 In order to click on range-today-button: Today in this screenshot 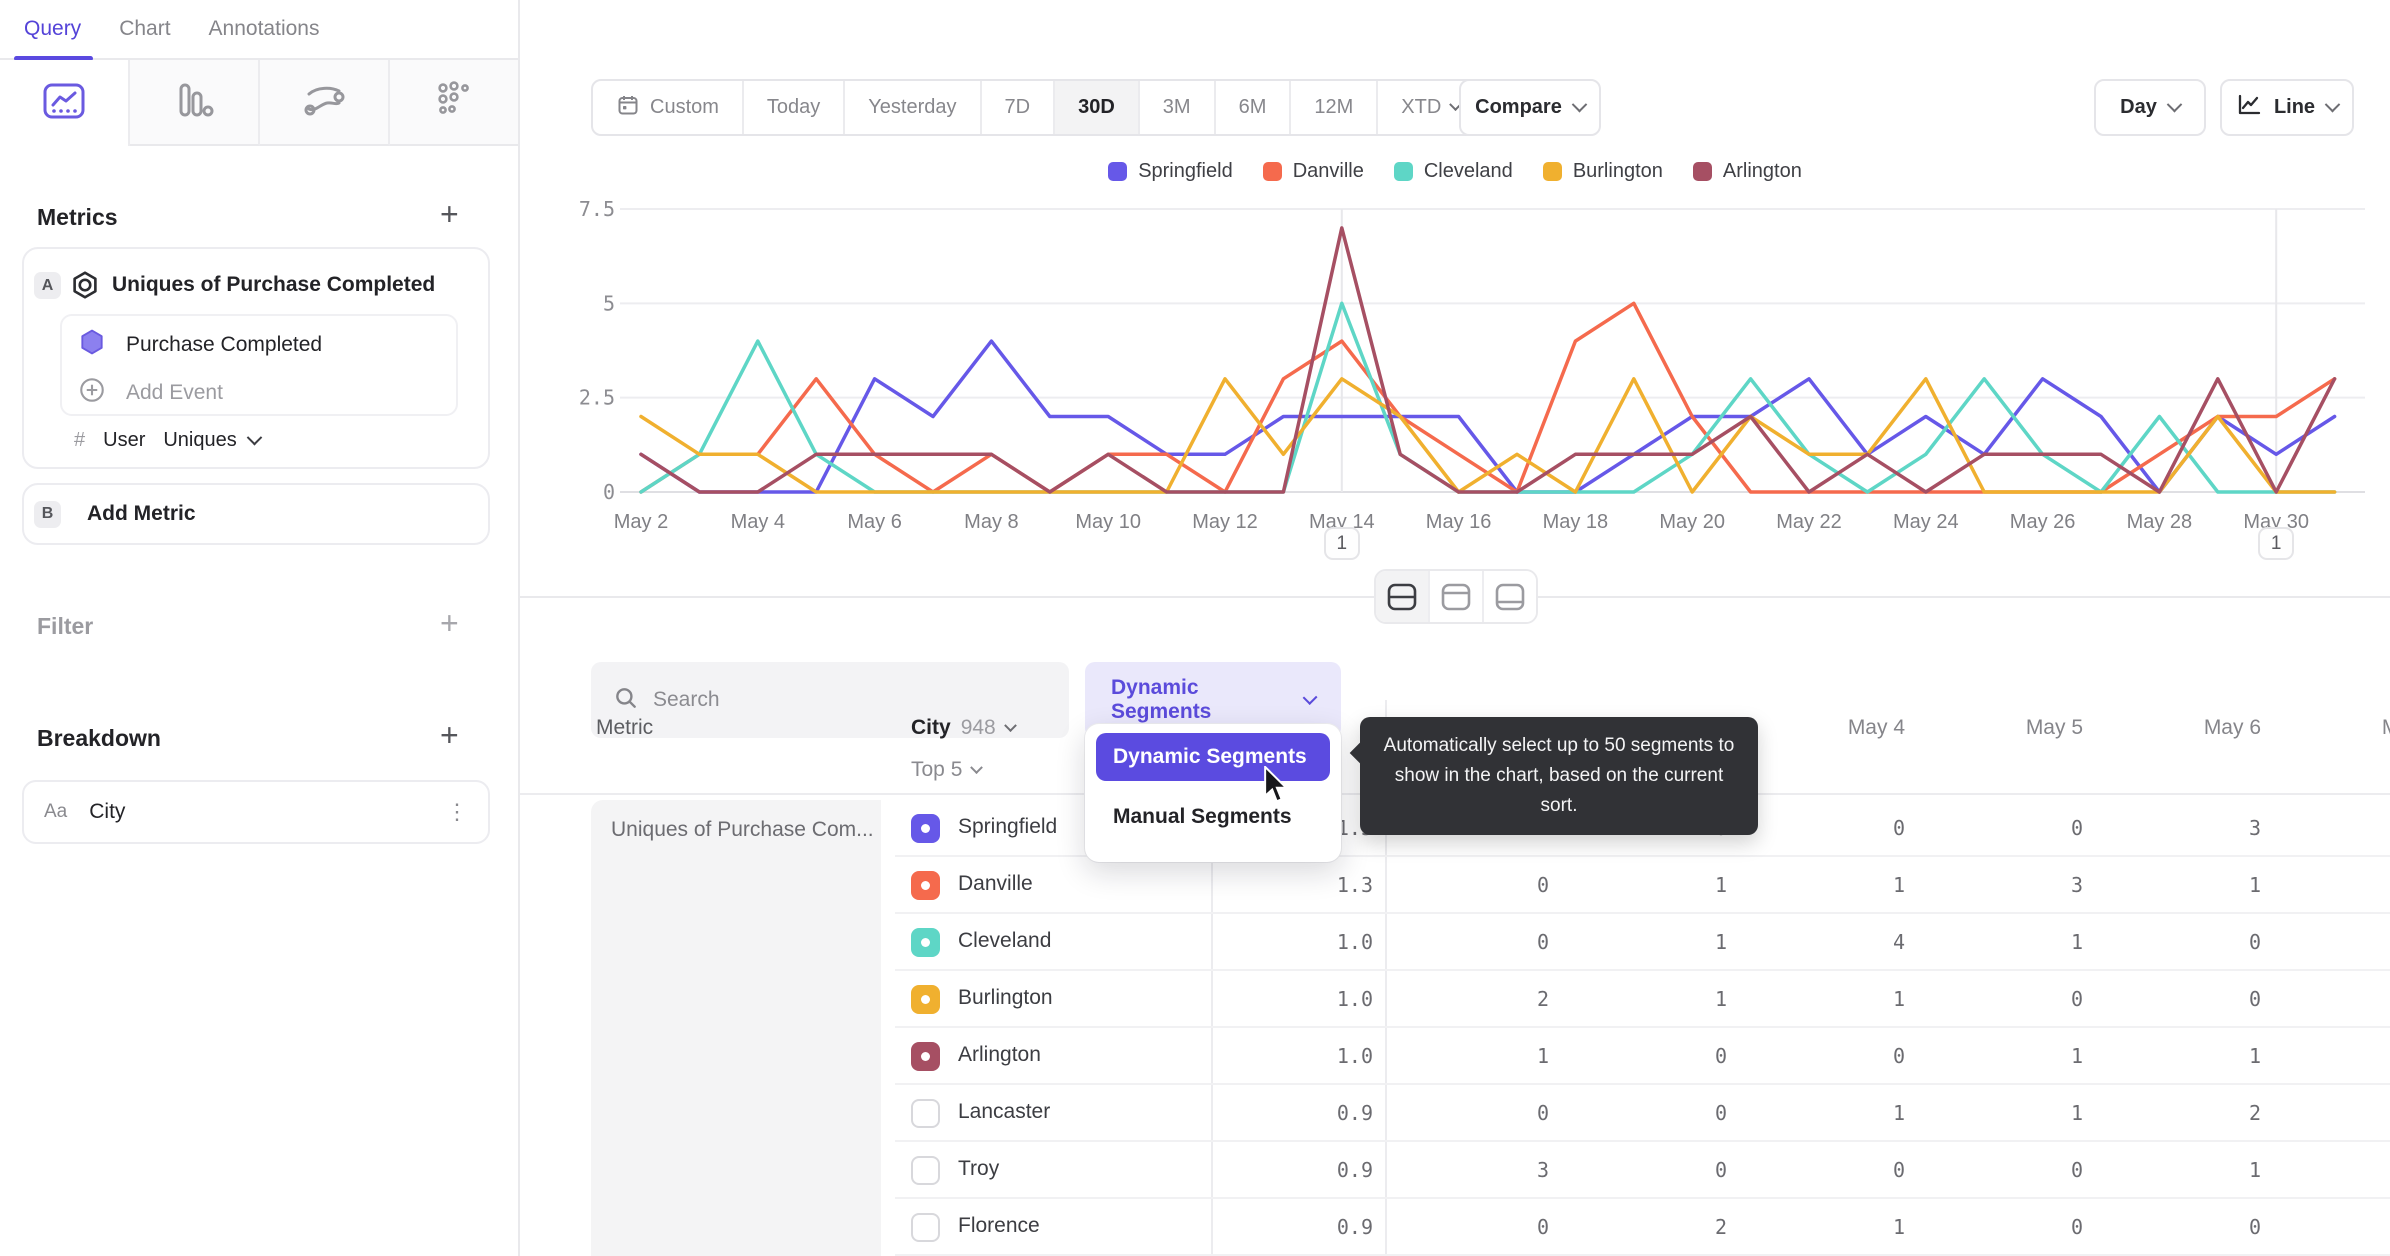, I will do `click(792, 107)`.